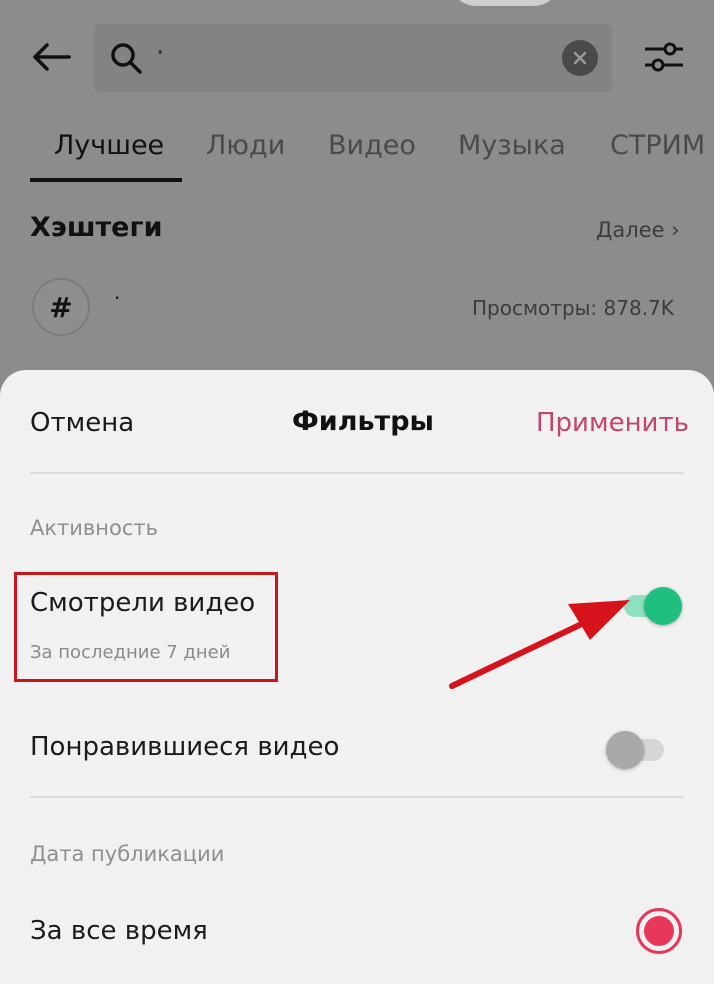  I want to click on cancel-button: Отмена, so click(82, 423).